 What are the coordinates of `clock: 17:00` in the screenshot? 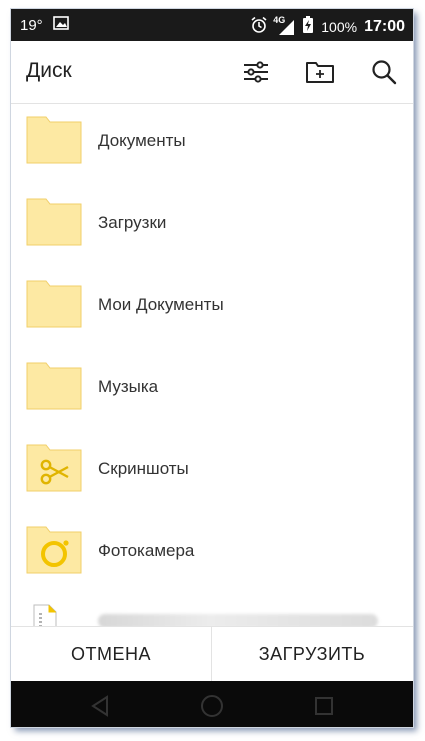 It's located at (384, 26).